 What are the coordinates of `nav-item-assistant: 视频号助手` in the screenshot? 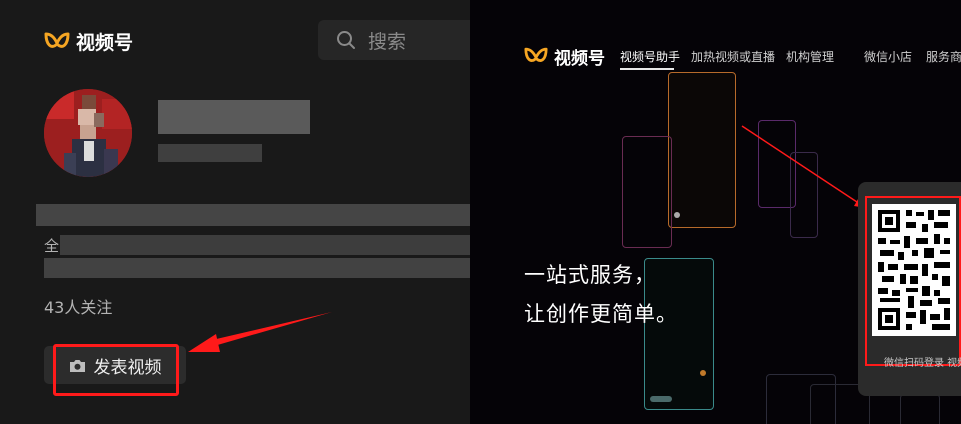 It's located at (650, 56).